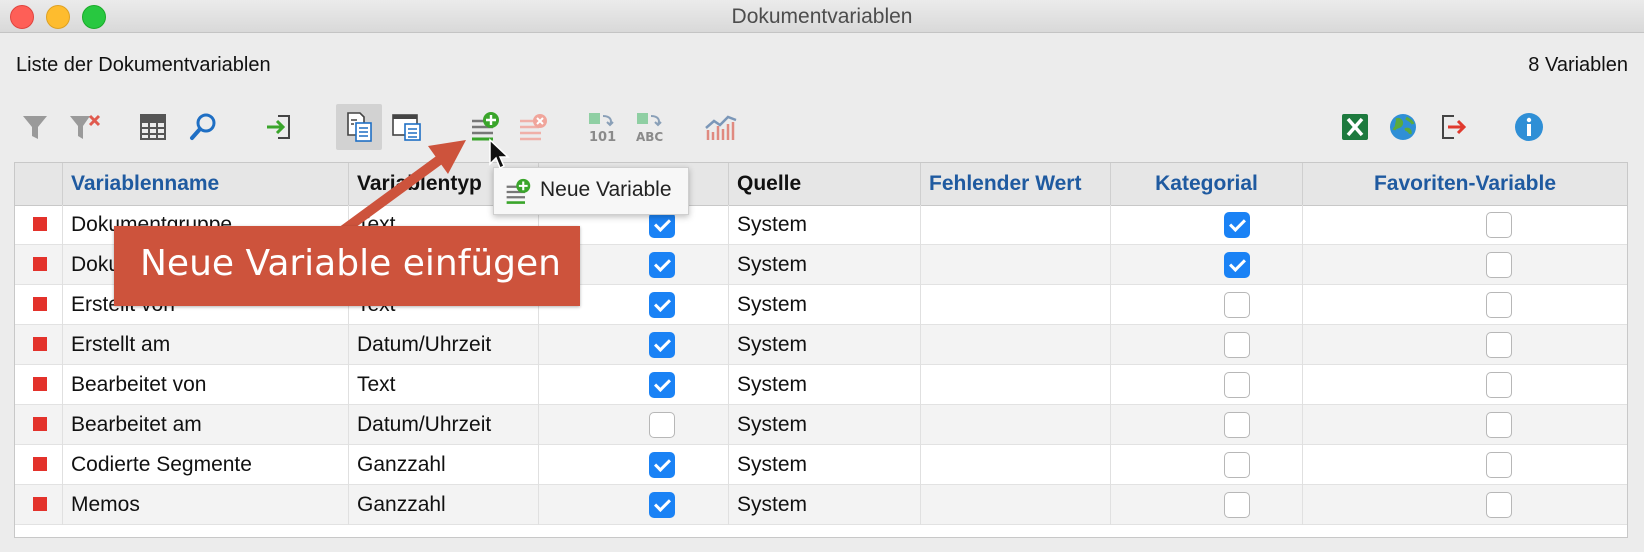 The image size is (1644, 552). Describe the element at coordinates (143, 65) in the screenshot. I see `list-label: Liste der Dokumentvariablen` at that location.